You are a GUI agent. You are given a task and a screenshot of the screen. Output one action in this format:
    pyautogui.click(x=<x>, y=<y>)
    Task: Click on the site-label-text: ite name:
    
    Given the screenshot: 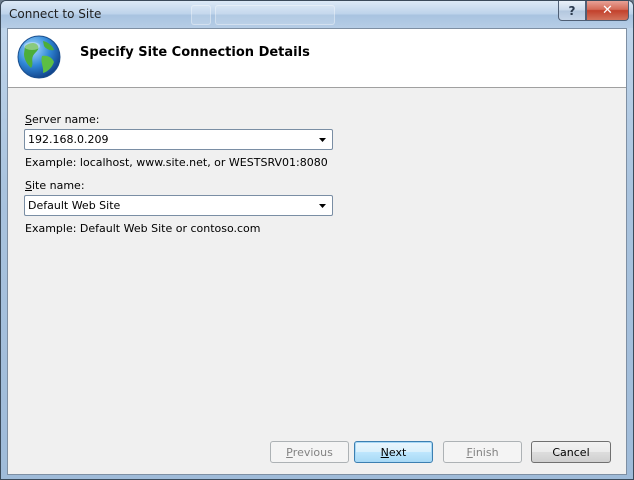 What is the action you would take?
    pyautogui.click(x=58, y=185)
    